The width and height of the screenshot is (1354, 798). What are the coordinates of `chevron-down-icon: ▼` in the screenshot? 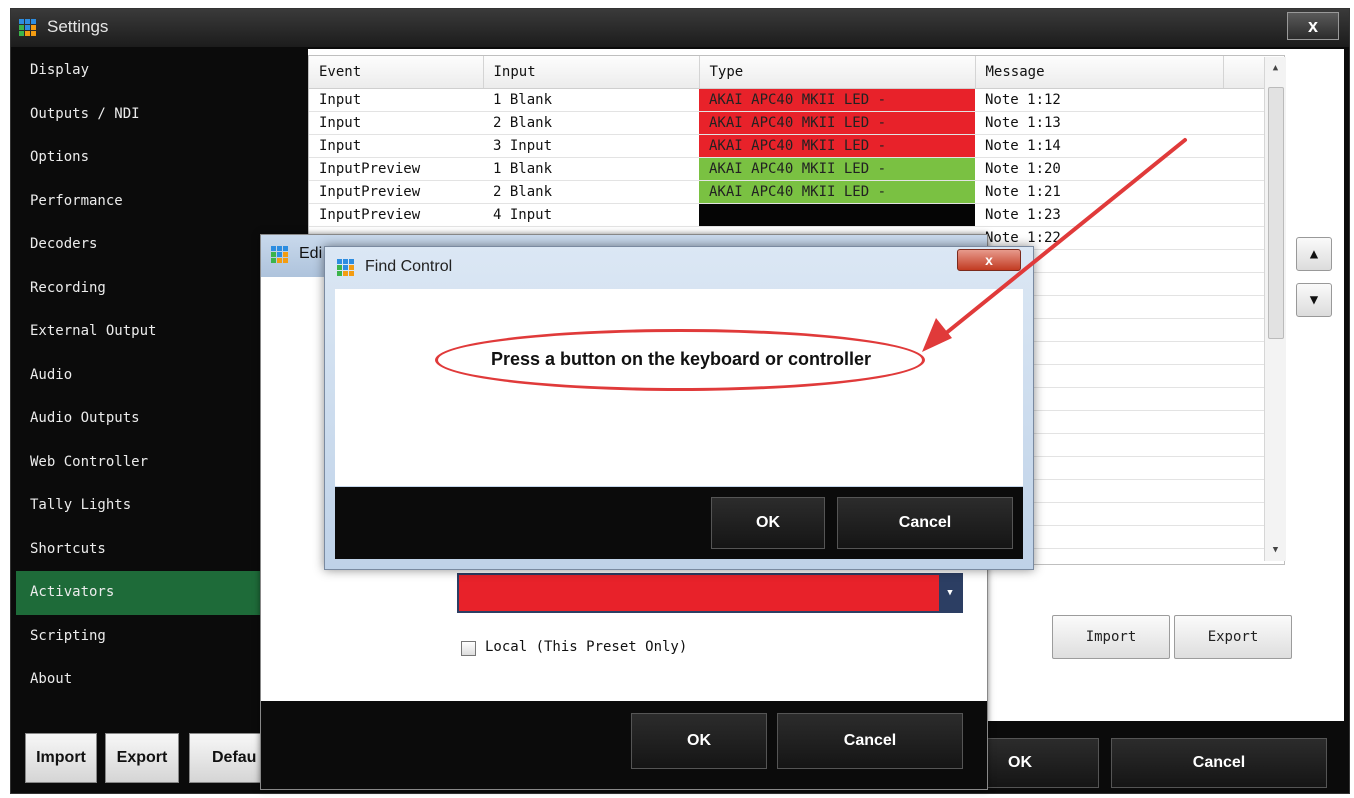 It's located at (950, 593).